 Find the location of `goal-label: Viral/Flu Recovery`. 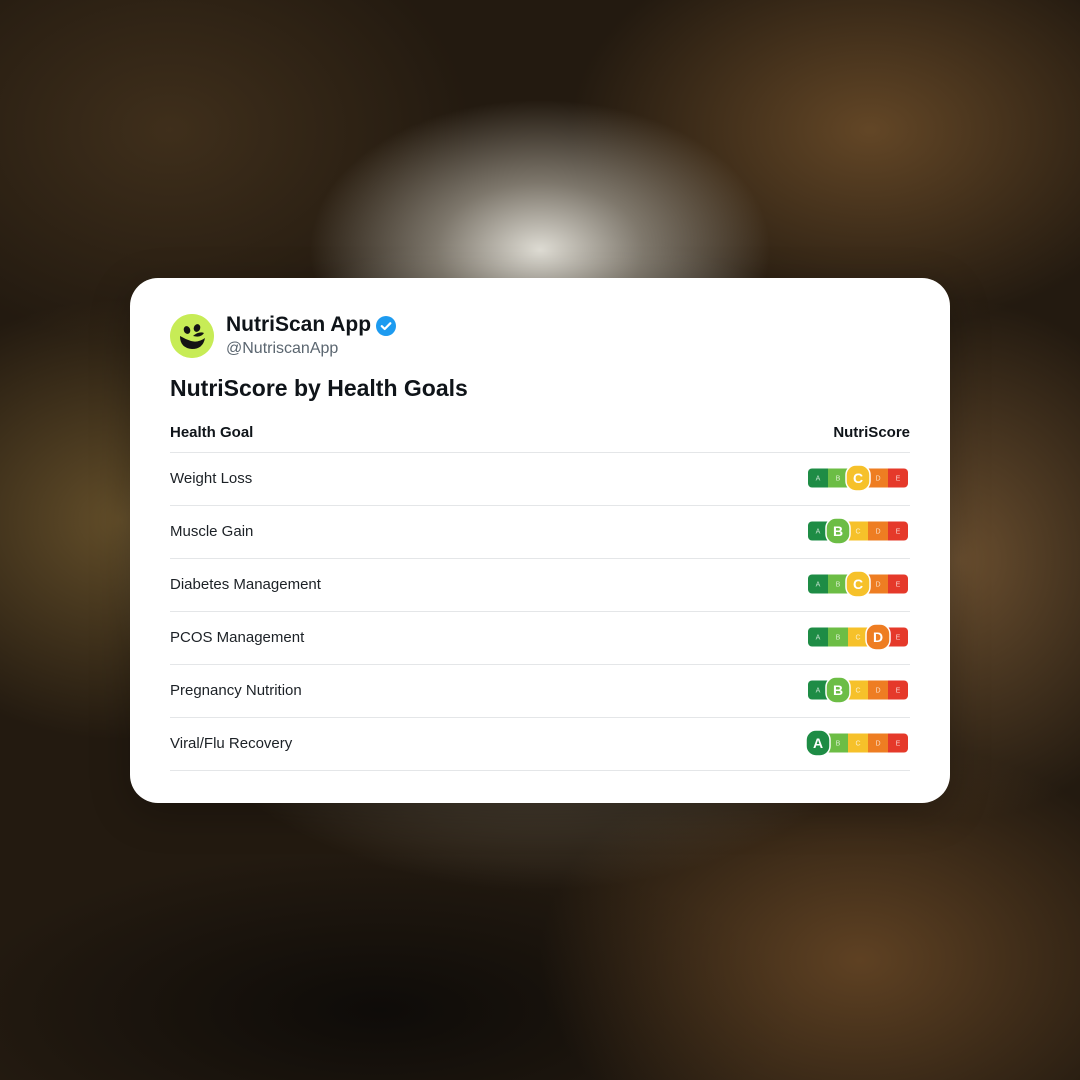

goal-label: Viral/Flu Recovery is located at coordinates (231, 743).